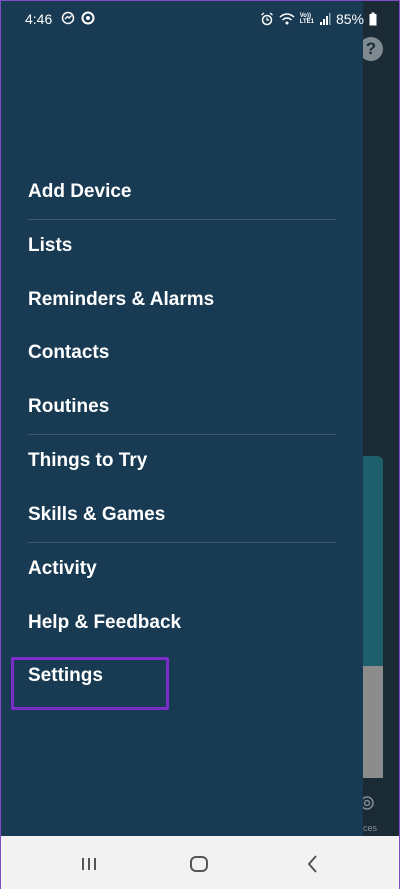  What do you see at coordinates (373, 19) in the screenshot?
I see `battery-icon` at bounding box center [373, 19].